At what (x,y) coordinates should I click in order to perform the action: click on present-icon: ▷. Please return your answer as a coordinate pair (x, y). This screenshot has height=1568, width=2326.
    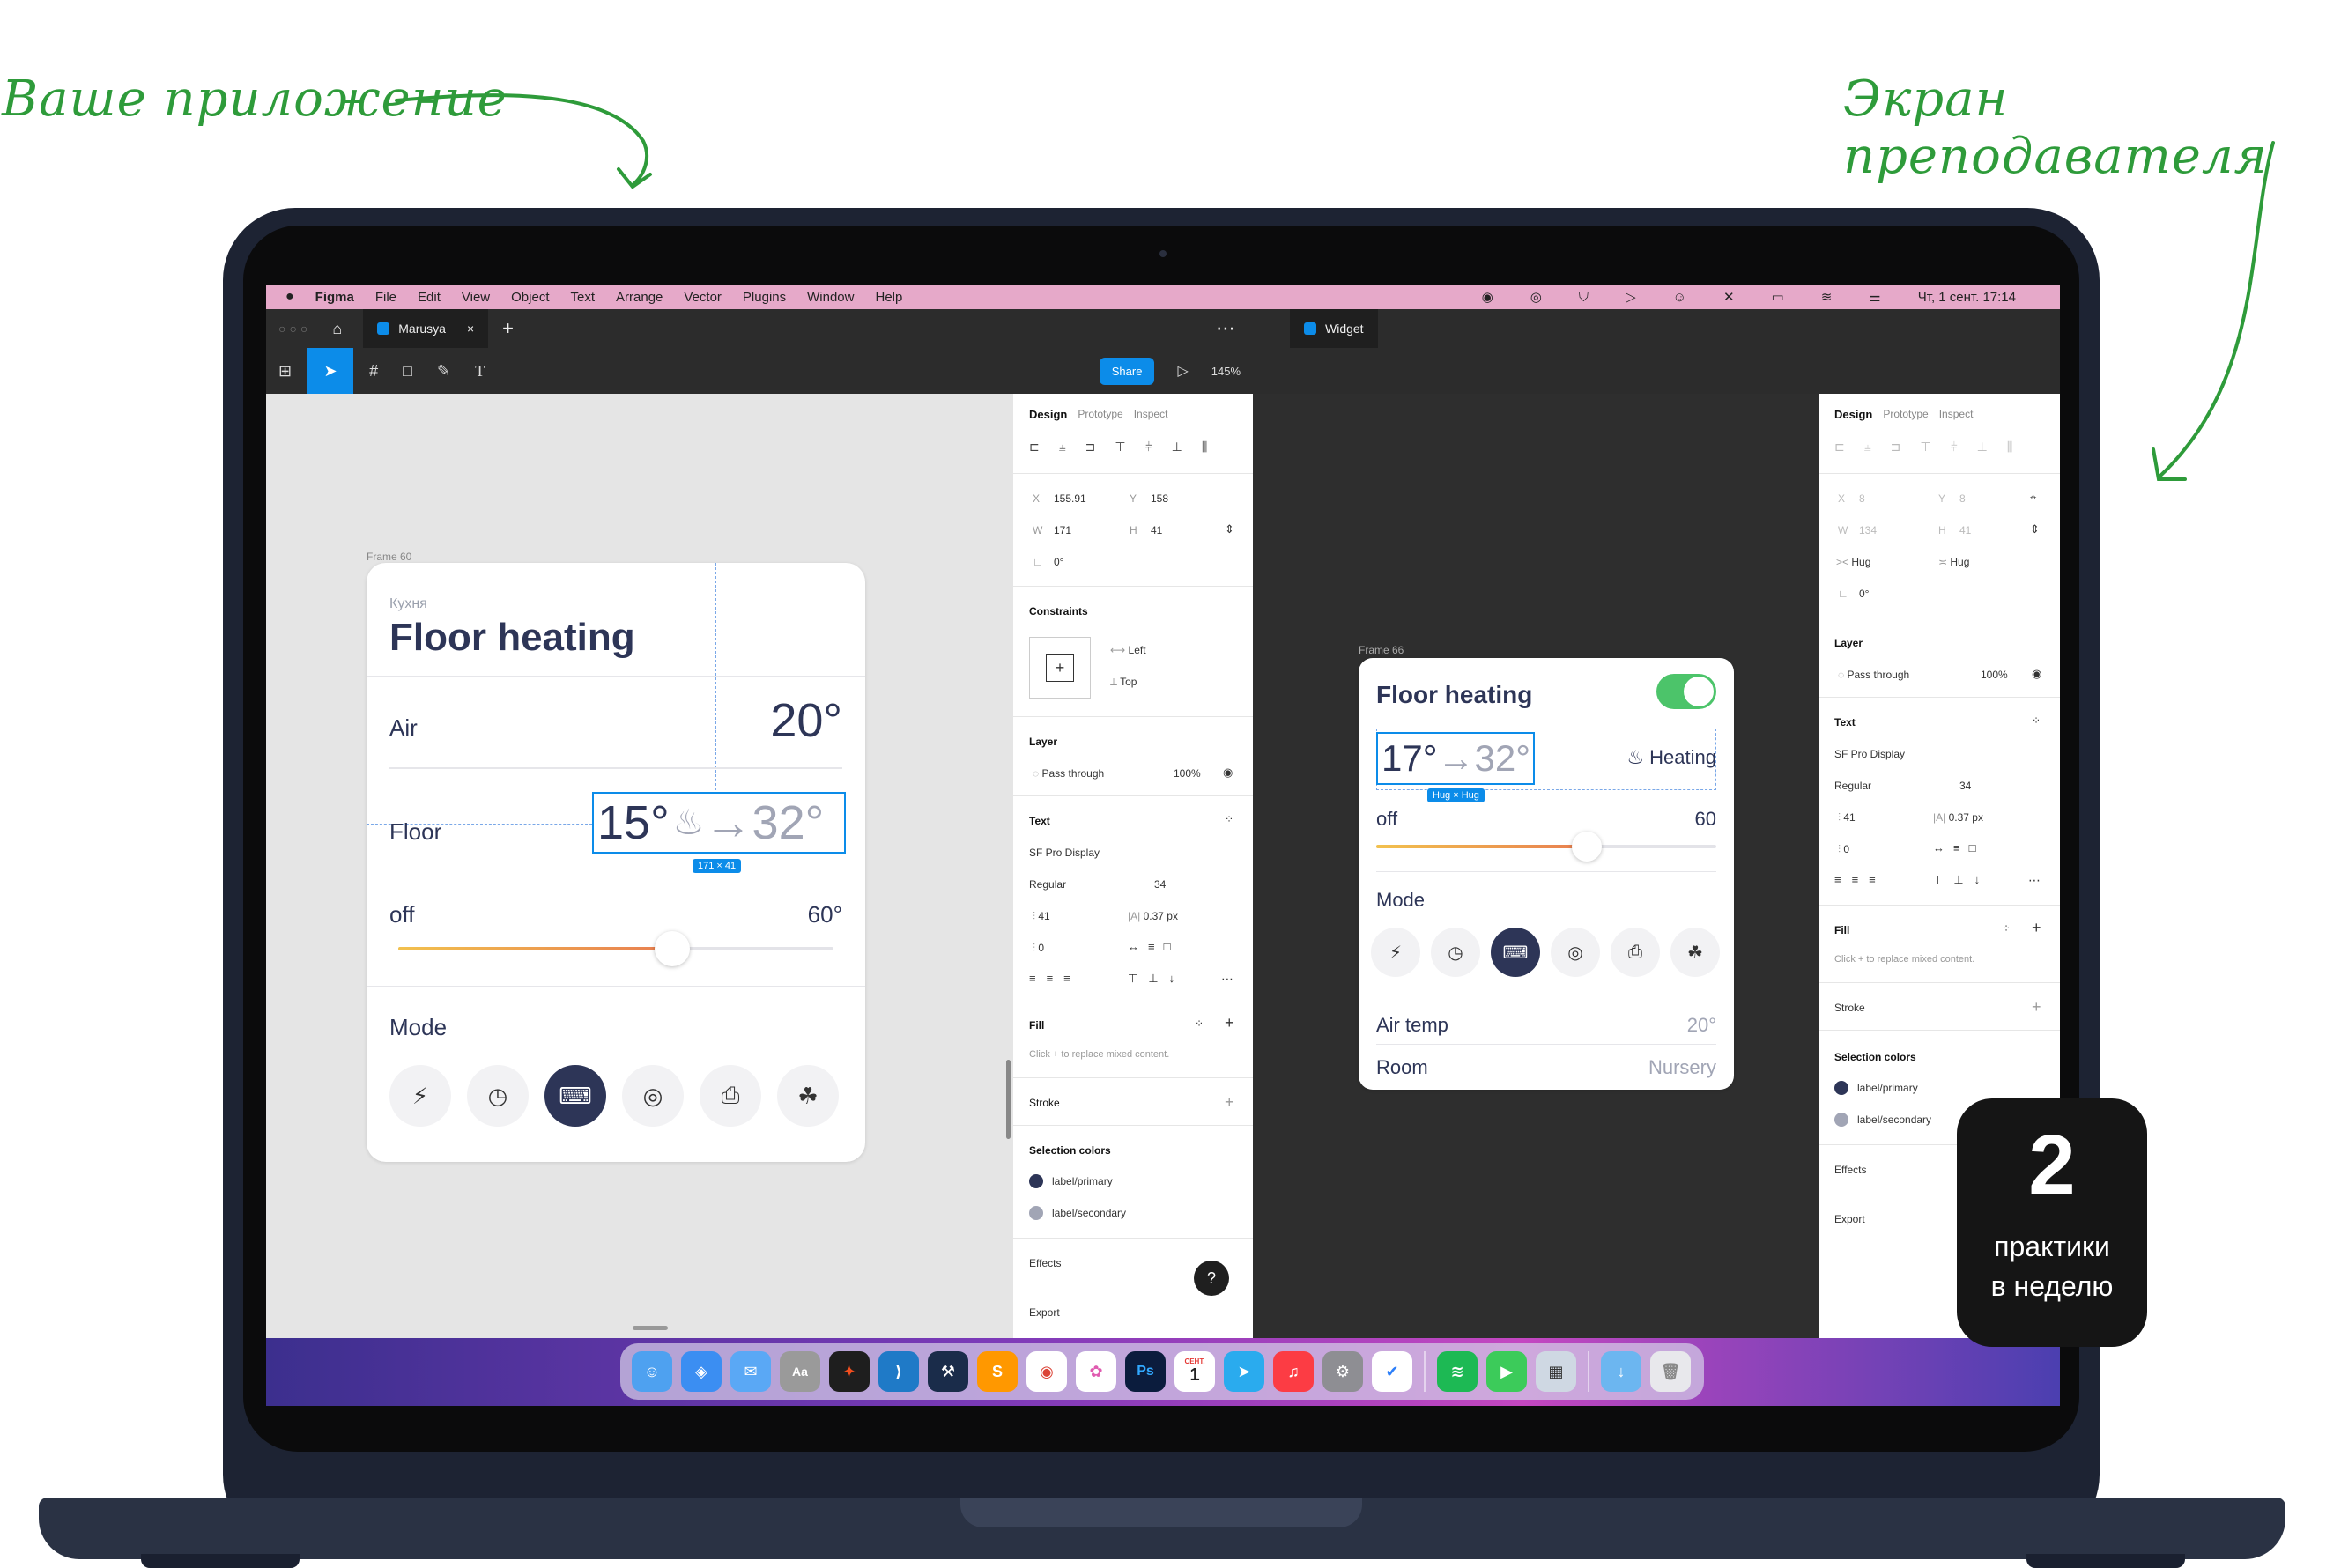
    Looking at the image, I should click on (1182, 371).